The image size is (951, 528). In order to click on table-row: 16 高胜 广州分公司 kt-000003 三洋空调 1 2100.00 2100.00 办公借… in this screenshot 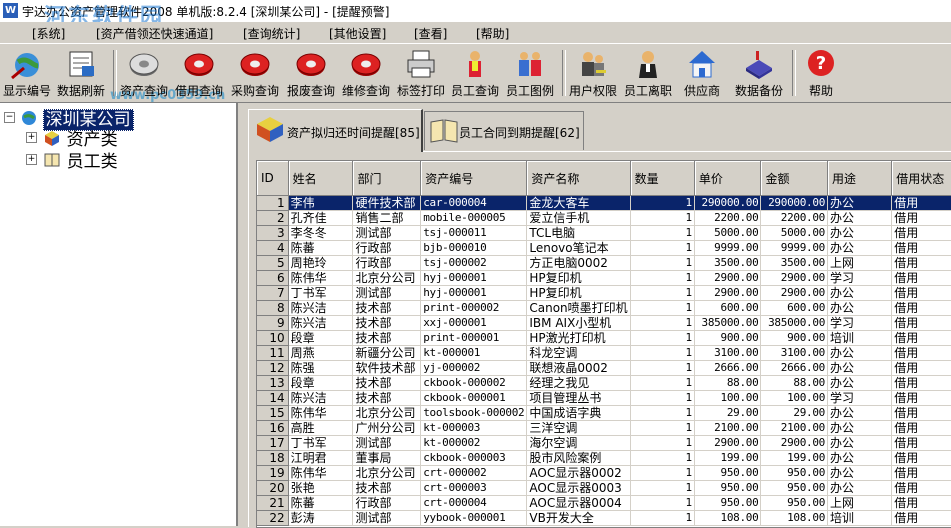, I will do `click(604, 428)`.